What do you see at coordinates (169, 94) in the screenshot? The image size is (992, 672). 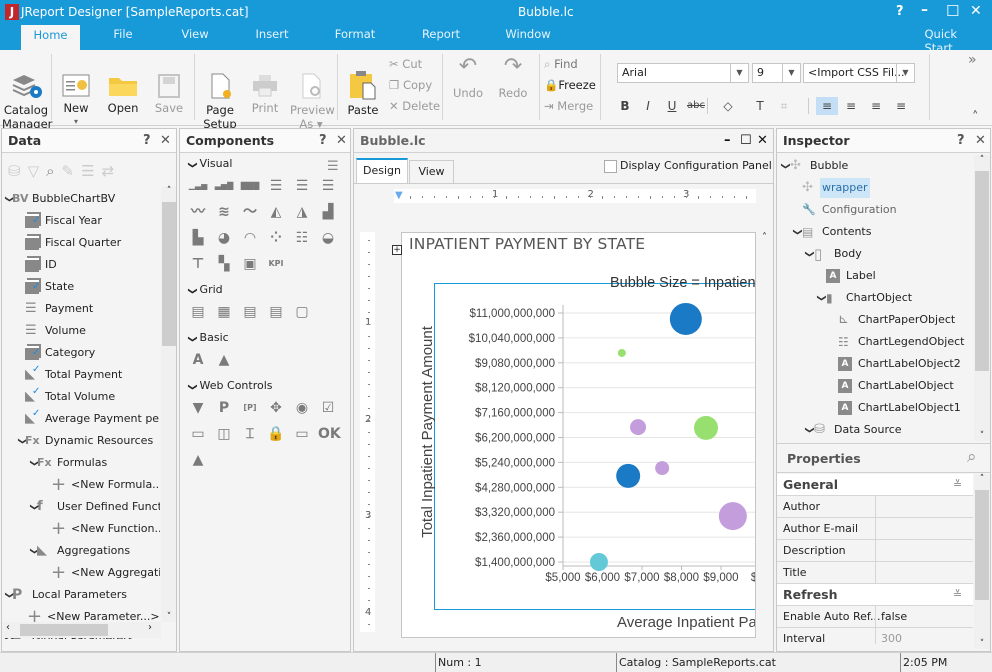 I see `save-button: Save` at bounding box center [169, 94].